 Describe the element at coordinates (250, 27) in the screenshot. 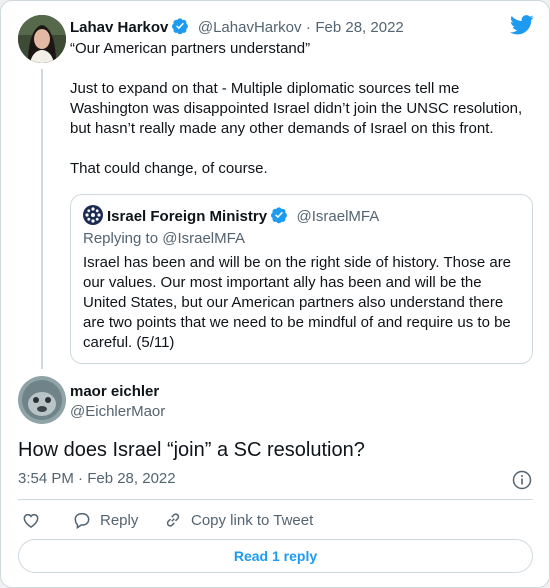

I see `author-handle: @LahavHarkov` at that location.